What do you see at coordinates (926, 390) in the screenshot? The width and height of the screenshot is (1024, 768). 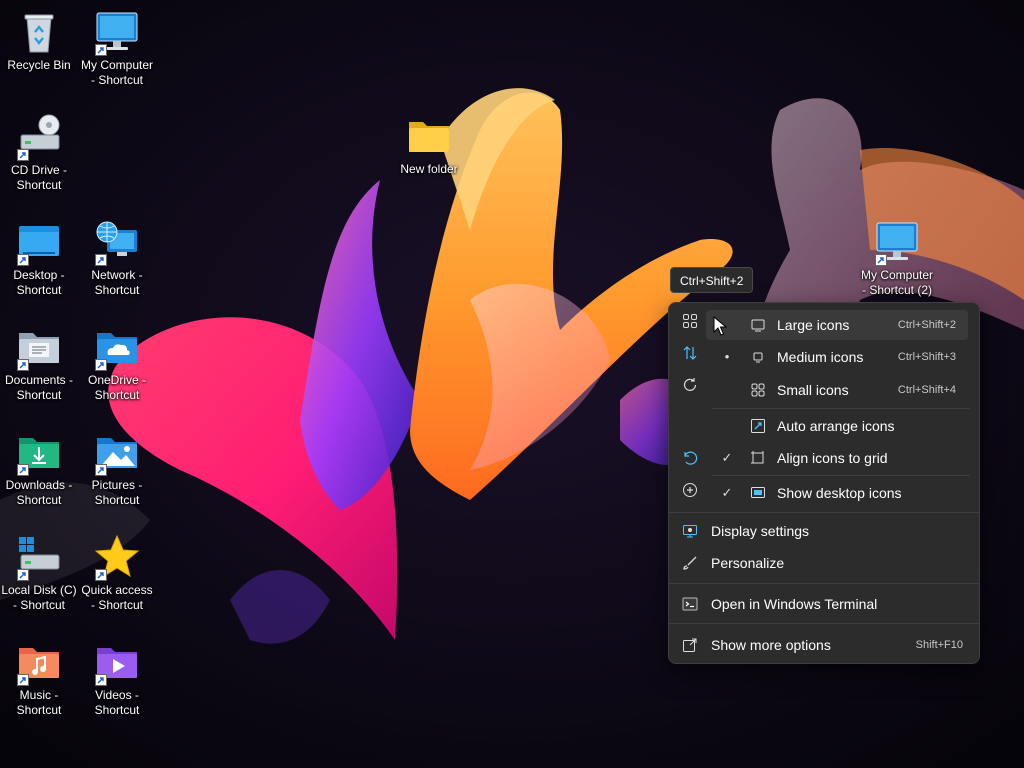 I see `small-icons-shortcut: Ctrl+Shift+4` at bounding box center [926, 390].